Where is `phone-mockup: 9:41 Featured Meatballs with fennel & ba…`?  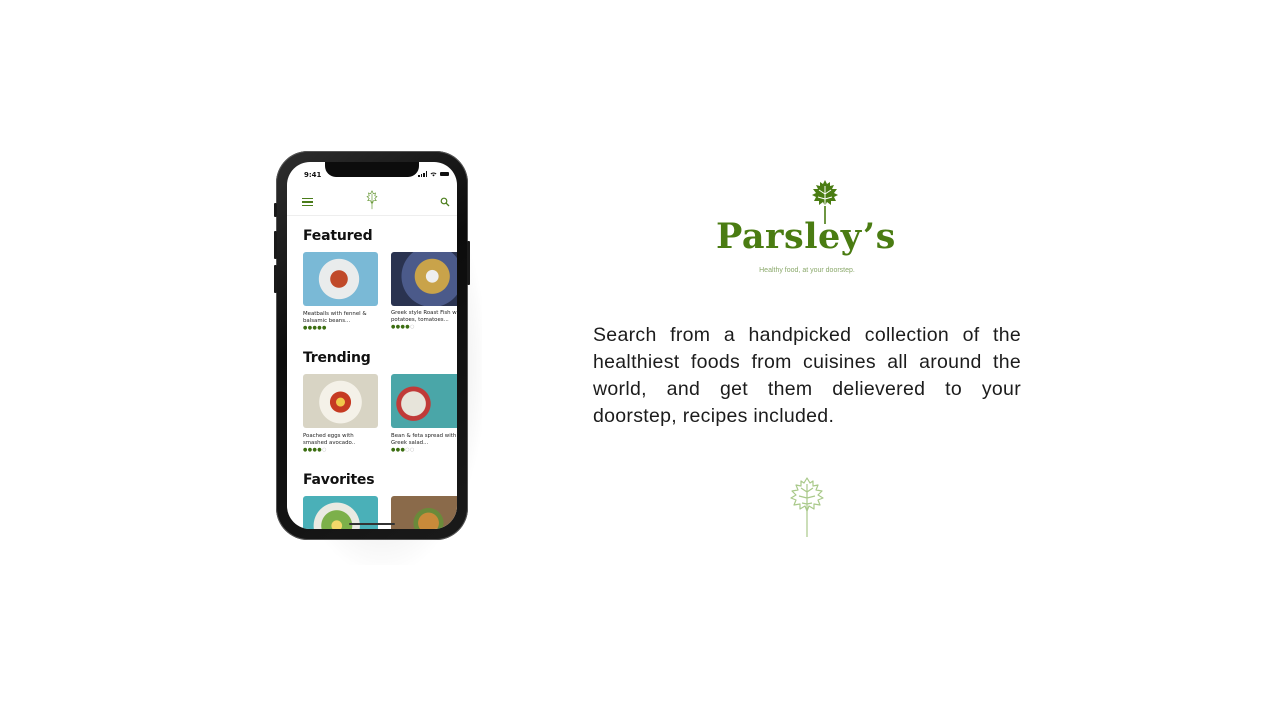
phone-mockup: 9:41 Featured Meatballs with fennel & ba… is located at coordinates (378, 358).